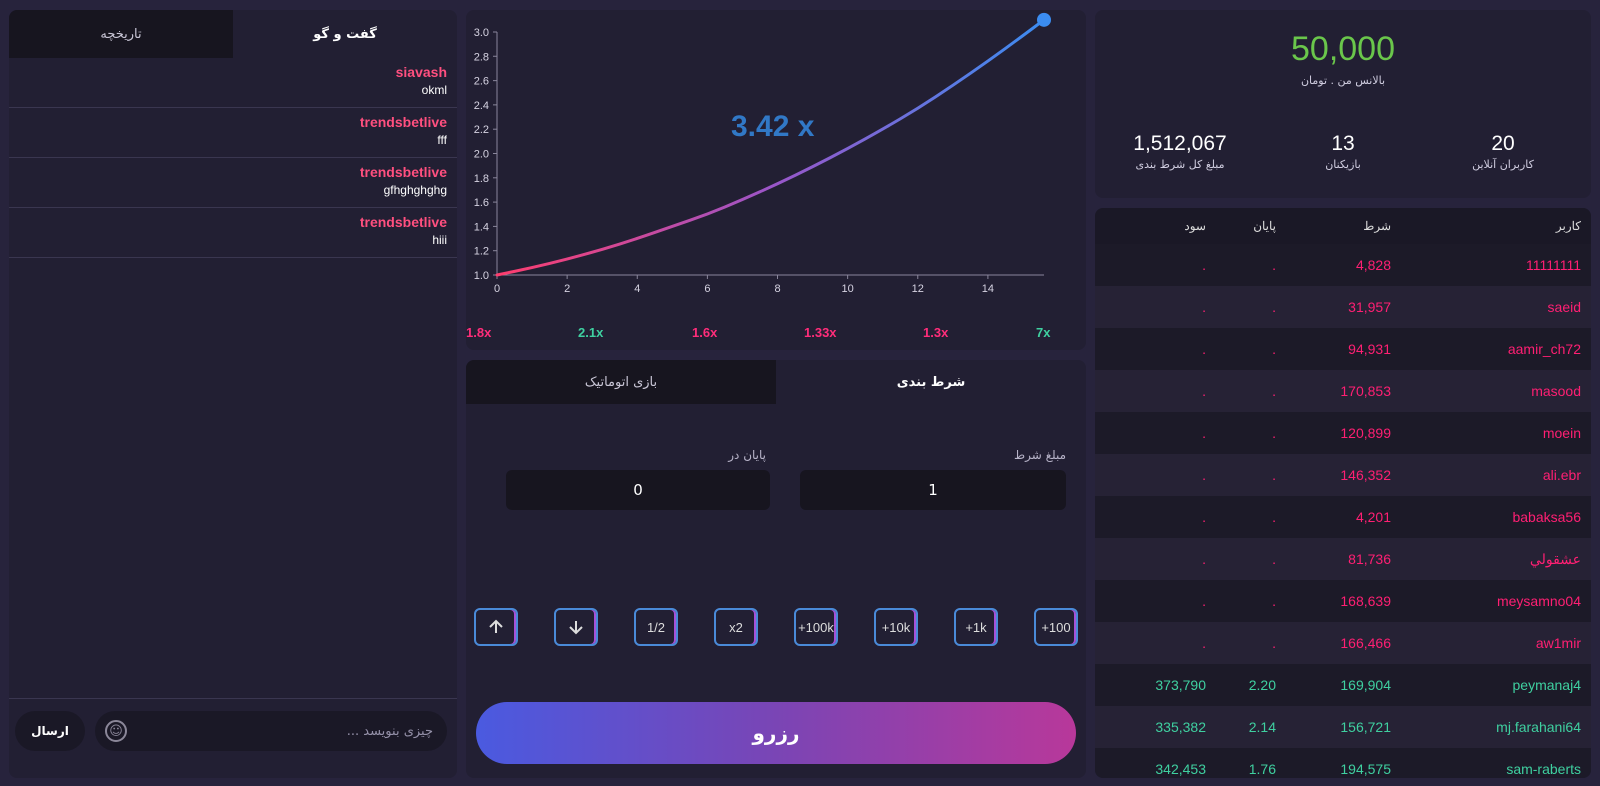  What do you see at coordinates (1343, 685) in the screenshot?
I see `table-row: peymanaj4 169,904 2.20 373,790` at bounding box center [1343, 685].